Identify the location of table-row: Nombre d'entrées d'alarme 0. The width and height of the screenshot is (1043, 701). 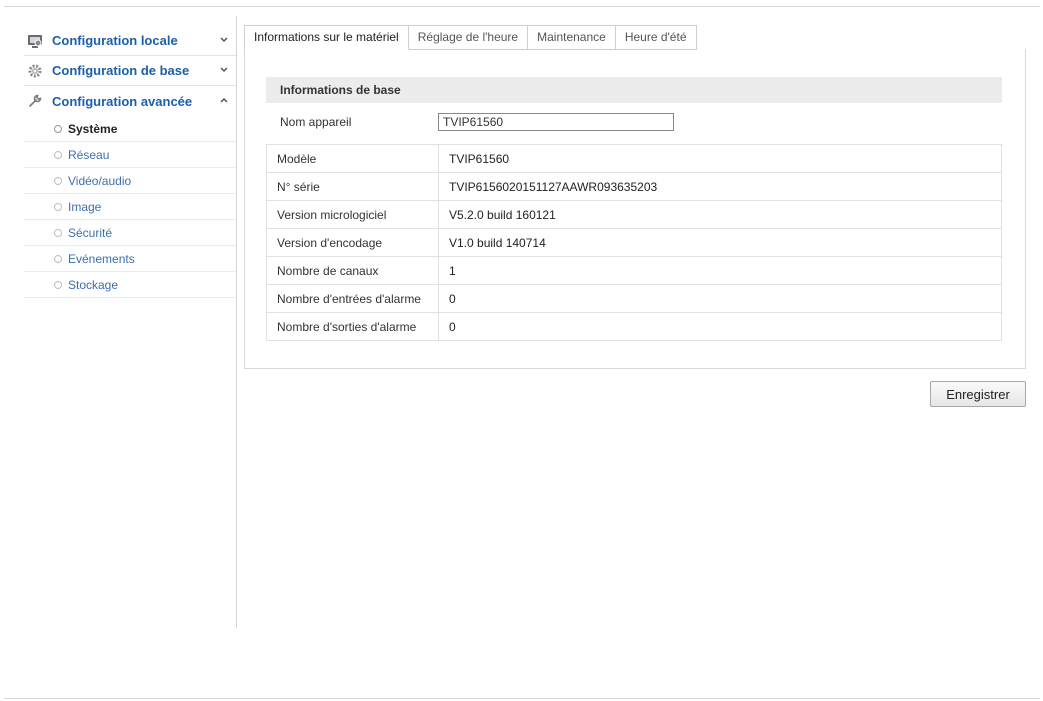
(634, 298).